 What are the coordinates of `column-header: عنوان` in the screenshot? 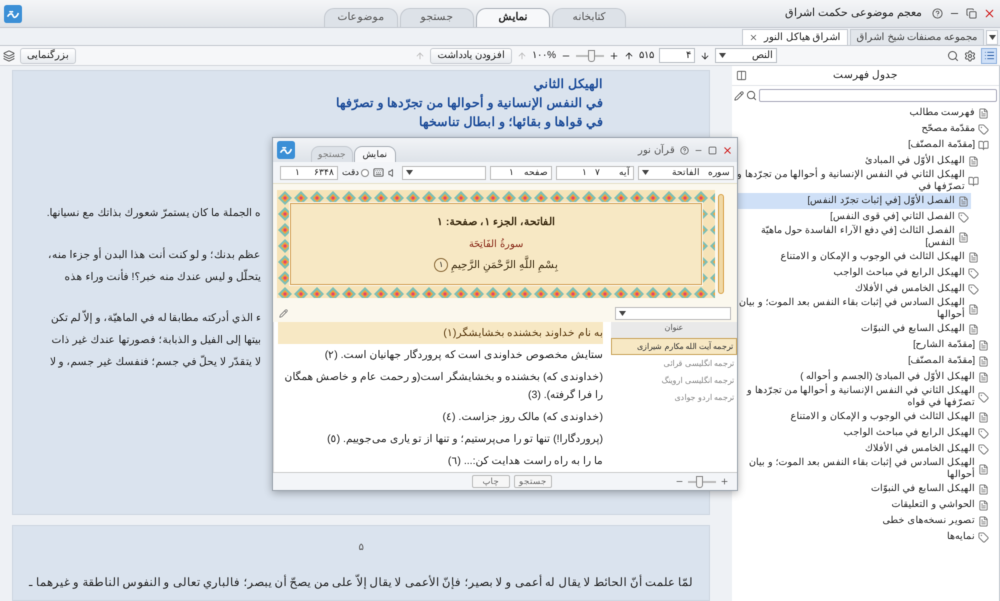 It's located at (674, 330).